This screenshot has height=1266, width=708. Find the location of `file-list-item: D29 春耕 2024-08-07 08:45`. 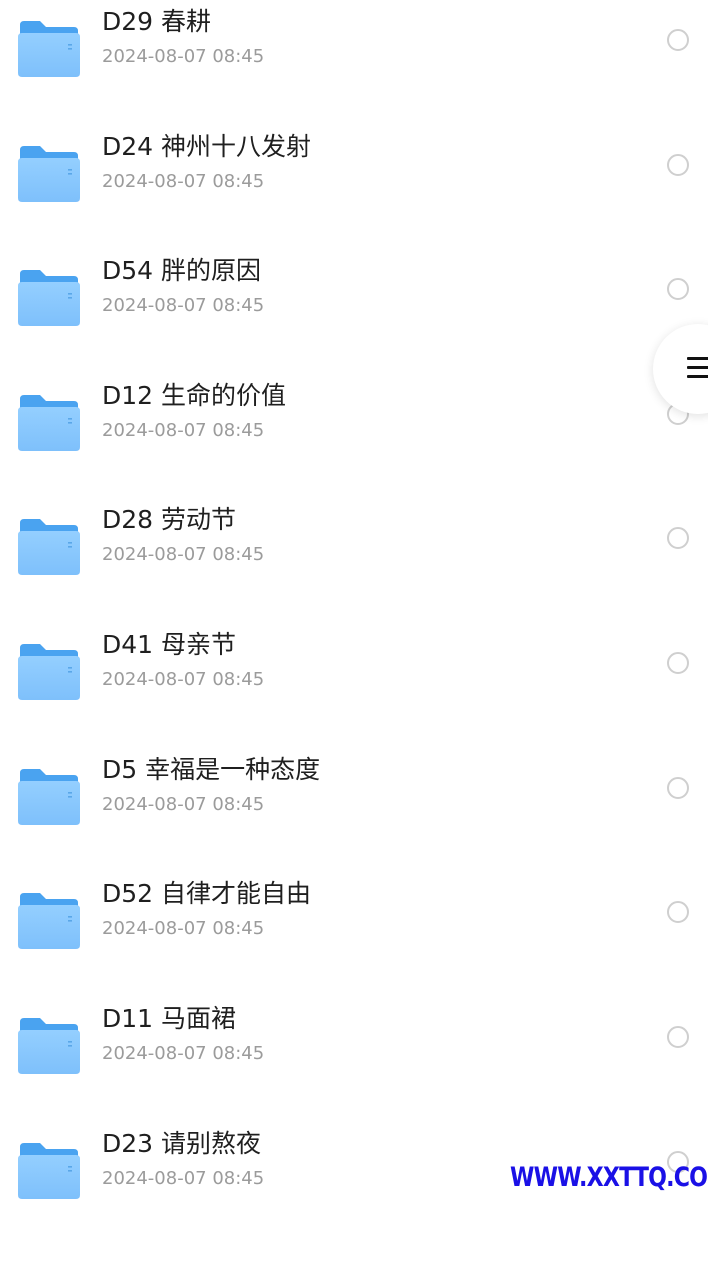

file-list-item: D29 春耕 2024-08-07 08:45 is located at coordinates (354, 75).